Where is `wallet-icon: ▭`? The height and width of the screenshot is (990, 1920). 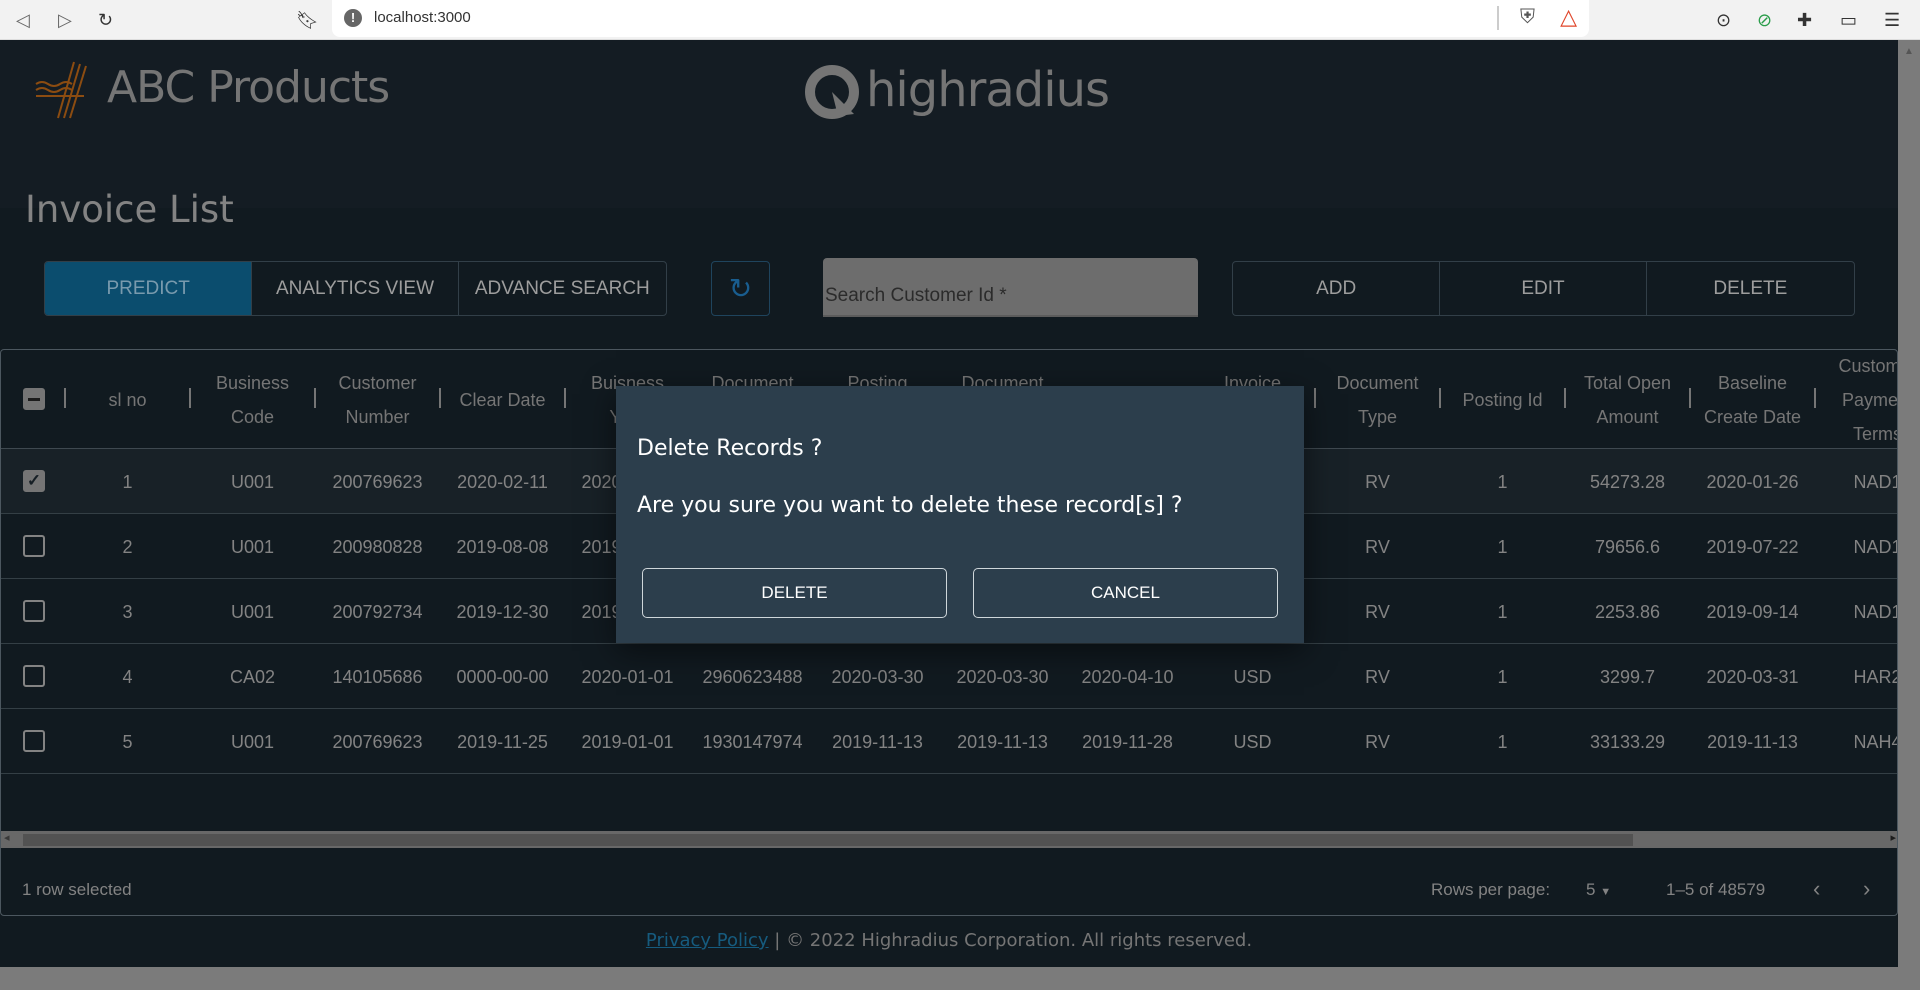
wallet-icon: ▭ is located at coordinates (1848, 20).